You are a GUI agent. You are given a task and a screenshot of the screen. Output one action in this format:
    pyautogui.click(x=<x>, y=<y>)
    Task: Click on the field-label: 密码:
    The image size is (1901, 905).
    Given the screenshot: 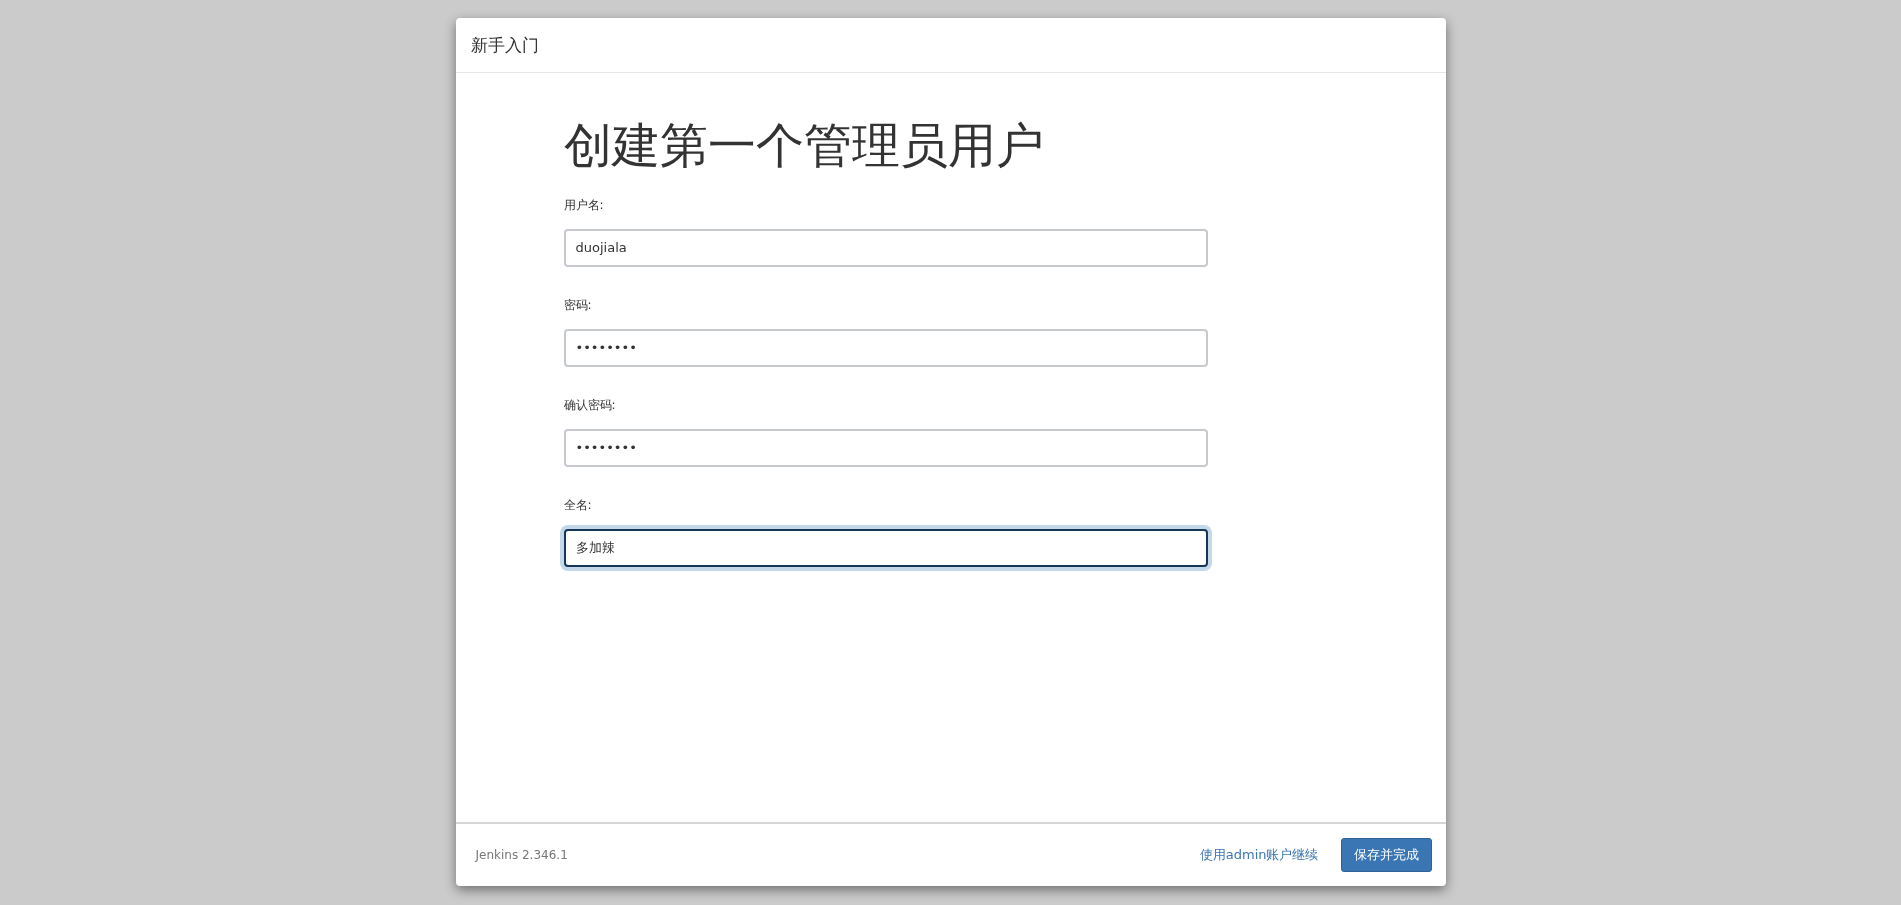 What is the action you would take?
    pyautogui.click(x=577, y=305)
    